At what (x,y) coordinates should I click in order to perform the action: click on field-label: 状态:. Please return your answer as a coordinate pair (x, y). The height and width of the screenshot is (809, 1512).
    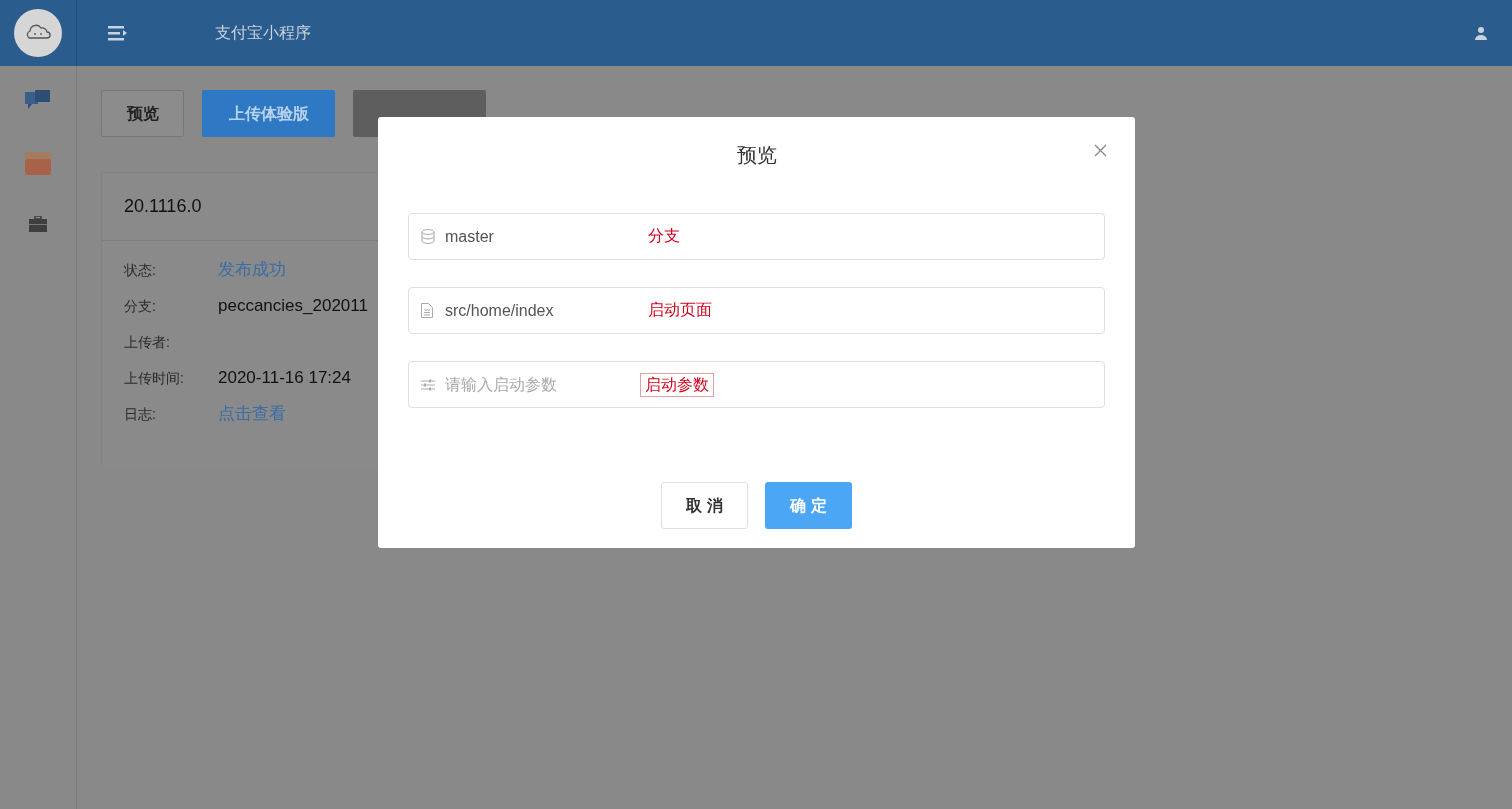
    Looking at the image, I should click on (140, 270).